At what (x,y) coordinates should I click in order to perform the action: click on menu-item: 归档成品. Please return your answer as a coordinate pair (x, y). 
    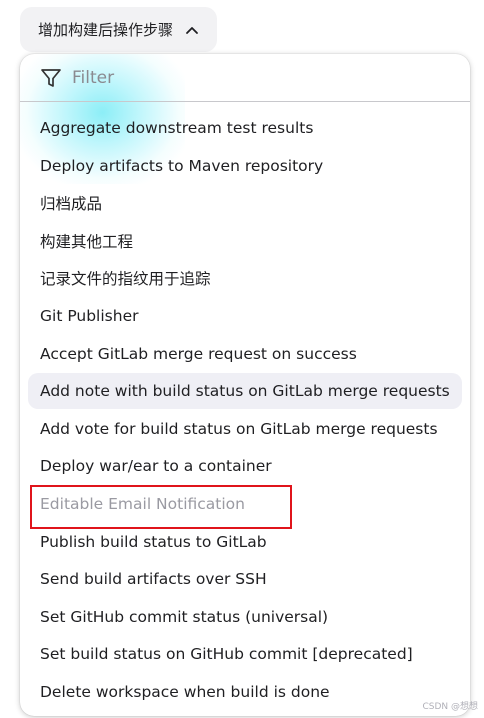
    Looking at the image, I should click on (71, 203).